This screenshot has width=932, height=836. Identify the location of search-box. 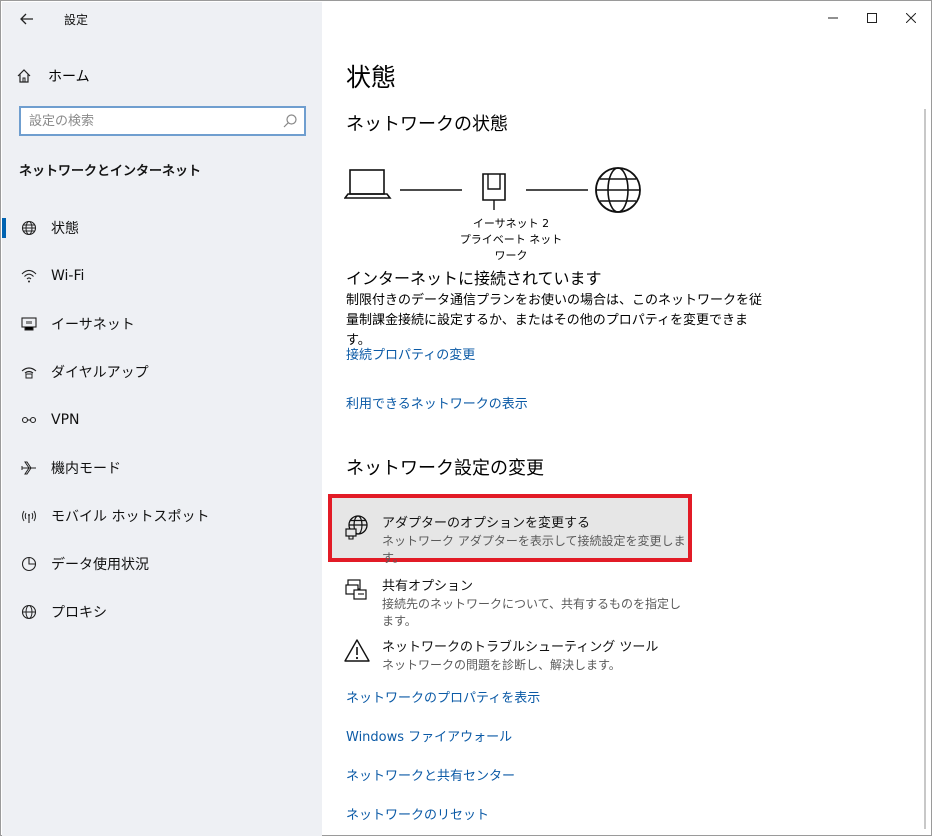
(162, 121).